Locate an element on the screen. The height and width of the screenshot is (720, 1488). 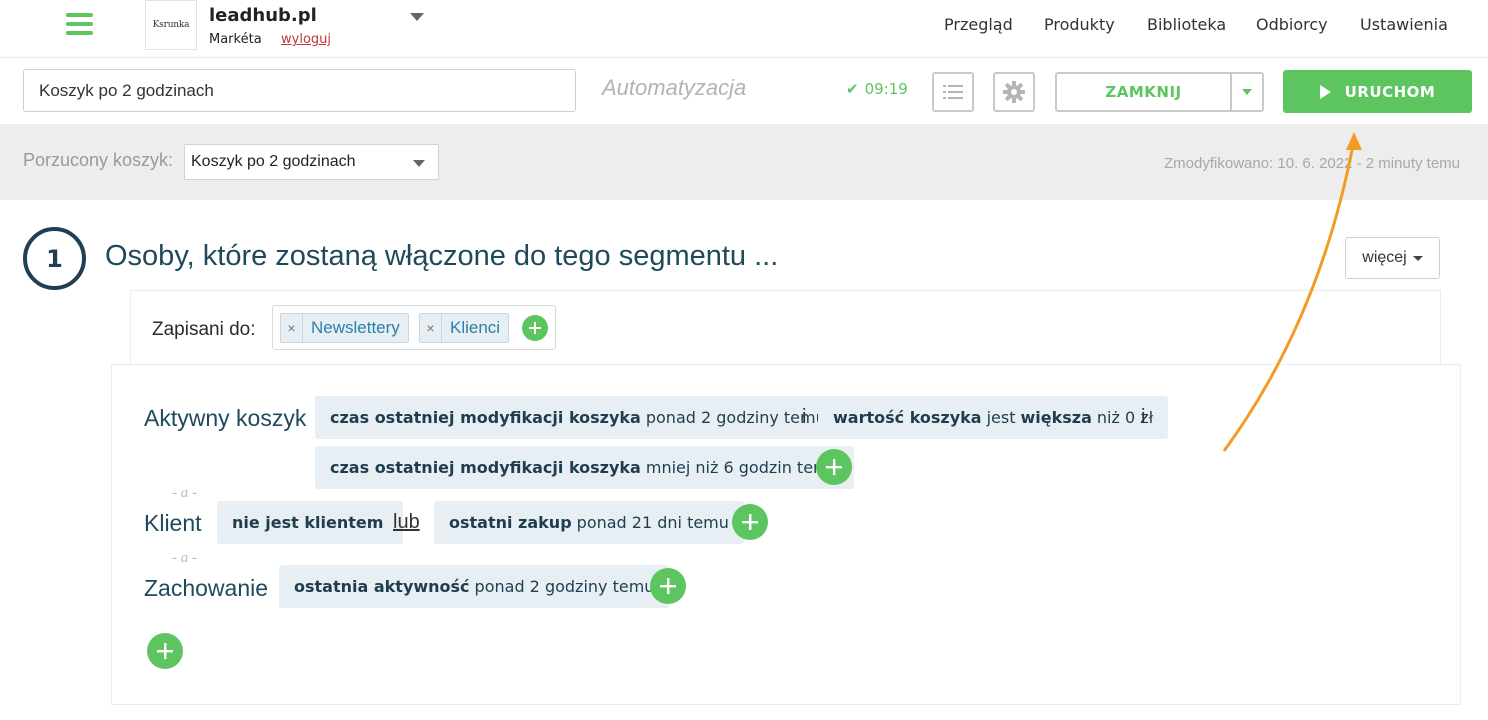
automation-type-label: Automatyzacja is located at coordinates (674, 87).